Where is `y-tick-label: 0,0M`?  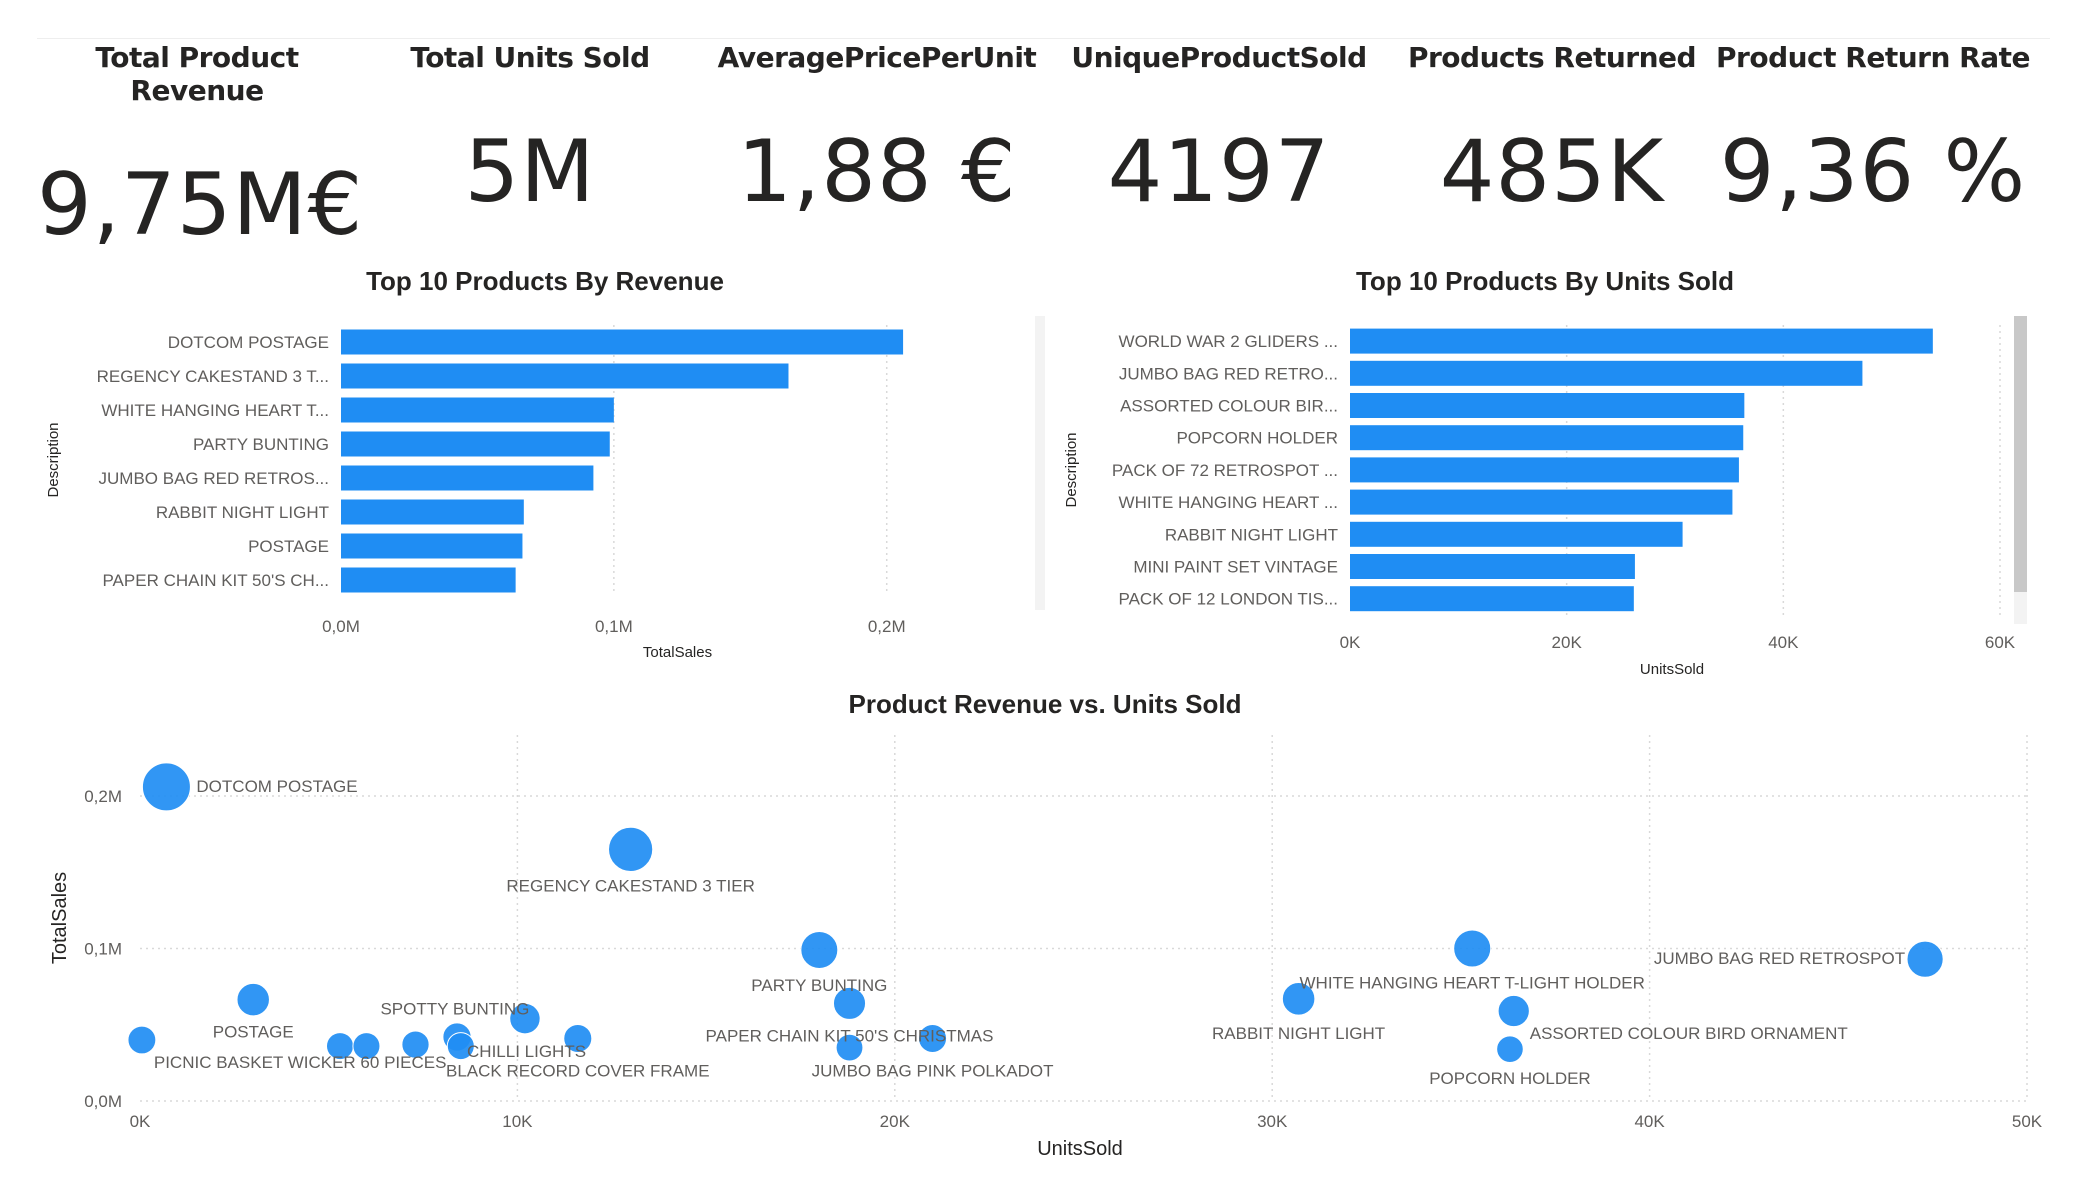 y-tick-label: 0,0M is located at coordinates (103, 1101).